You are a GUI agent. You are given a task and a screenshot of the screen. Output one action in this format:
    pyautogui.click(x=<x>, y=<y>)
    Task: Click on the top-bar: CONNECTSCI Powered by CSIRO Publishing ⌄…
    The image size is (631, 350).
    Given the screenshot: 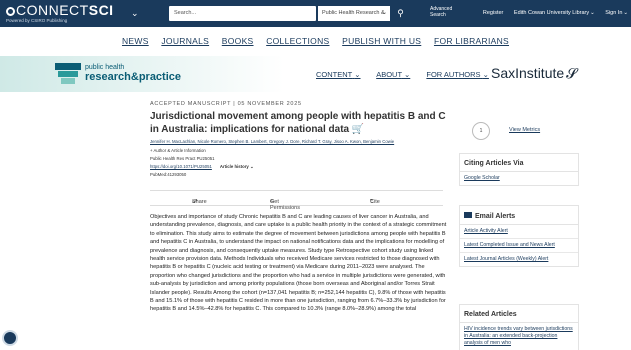 What is the action you would take?
    pyautogui.click(x=315, y=13)
    